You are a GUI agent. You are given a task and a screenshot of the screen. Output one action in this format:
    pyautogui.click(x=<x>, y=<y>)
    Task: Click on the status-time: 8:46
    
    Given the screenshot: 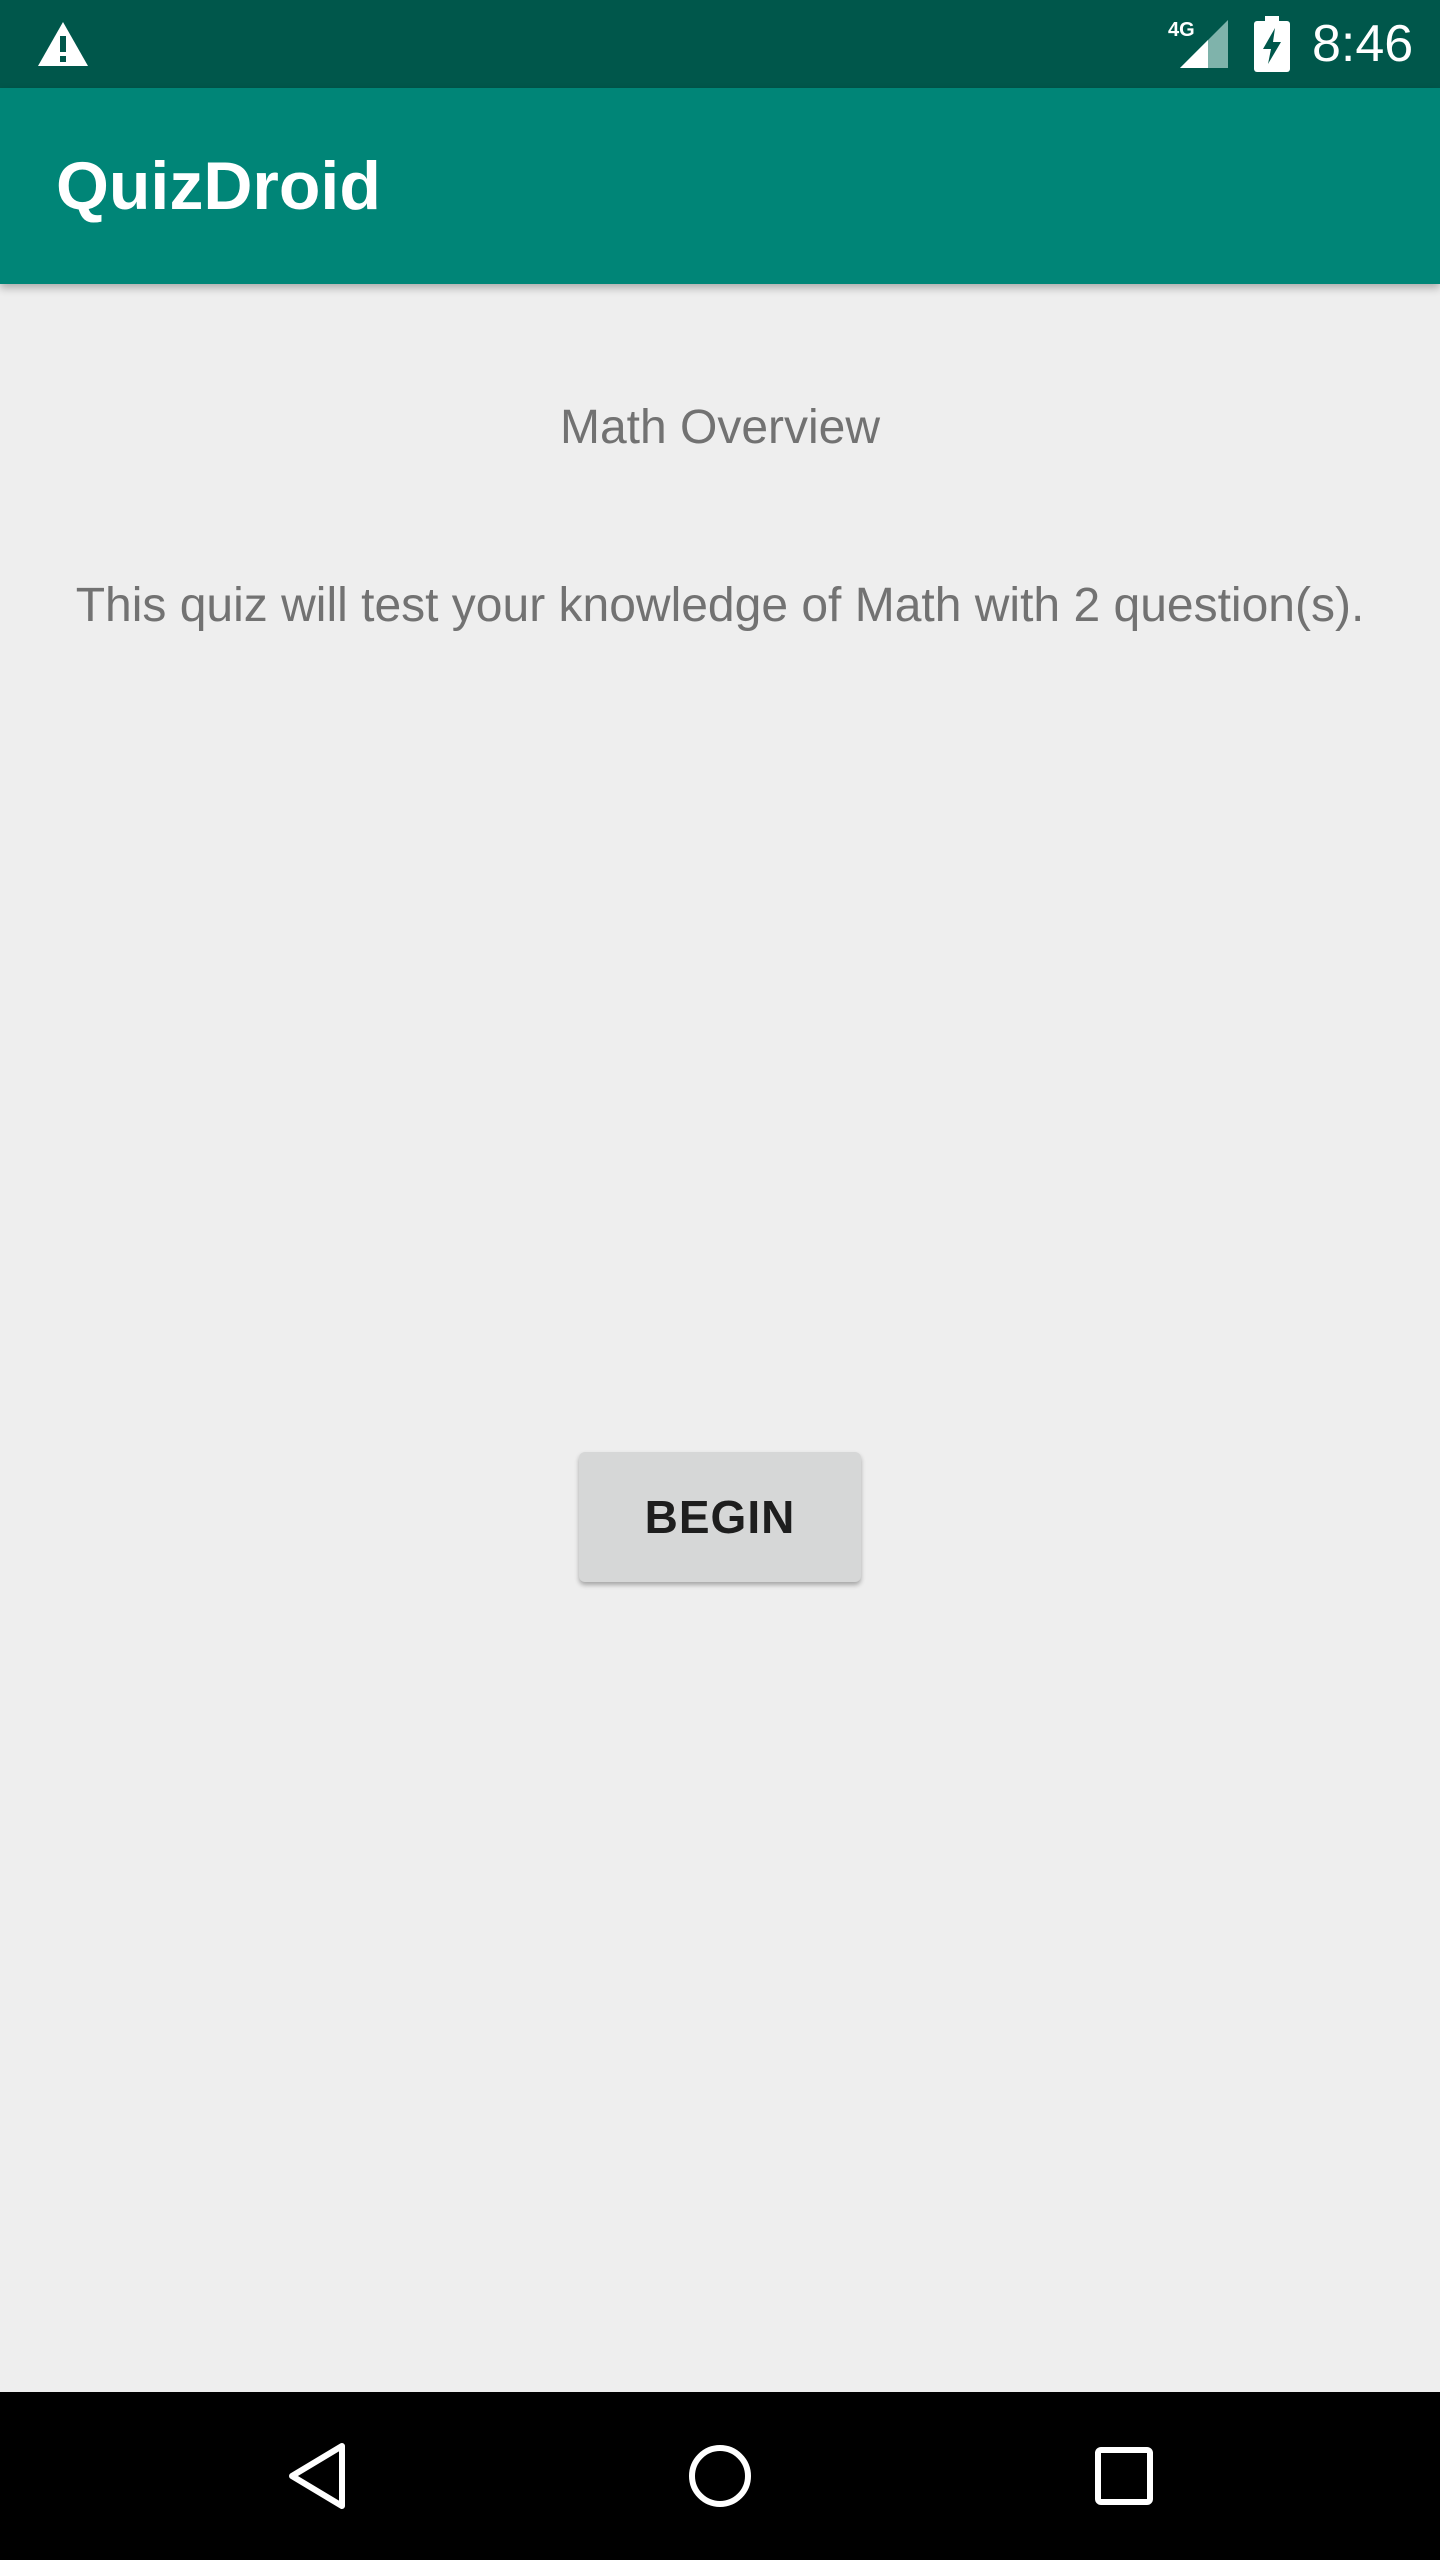 What is the action you would take?
    pyautogui.click(x=1363, y=44)
    